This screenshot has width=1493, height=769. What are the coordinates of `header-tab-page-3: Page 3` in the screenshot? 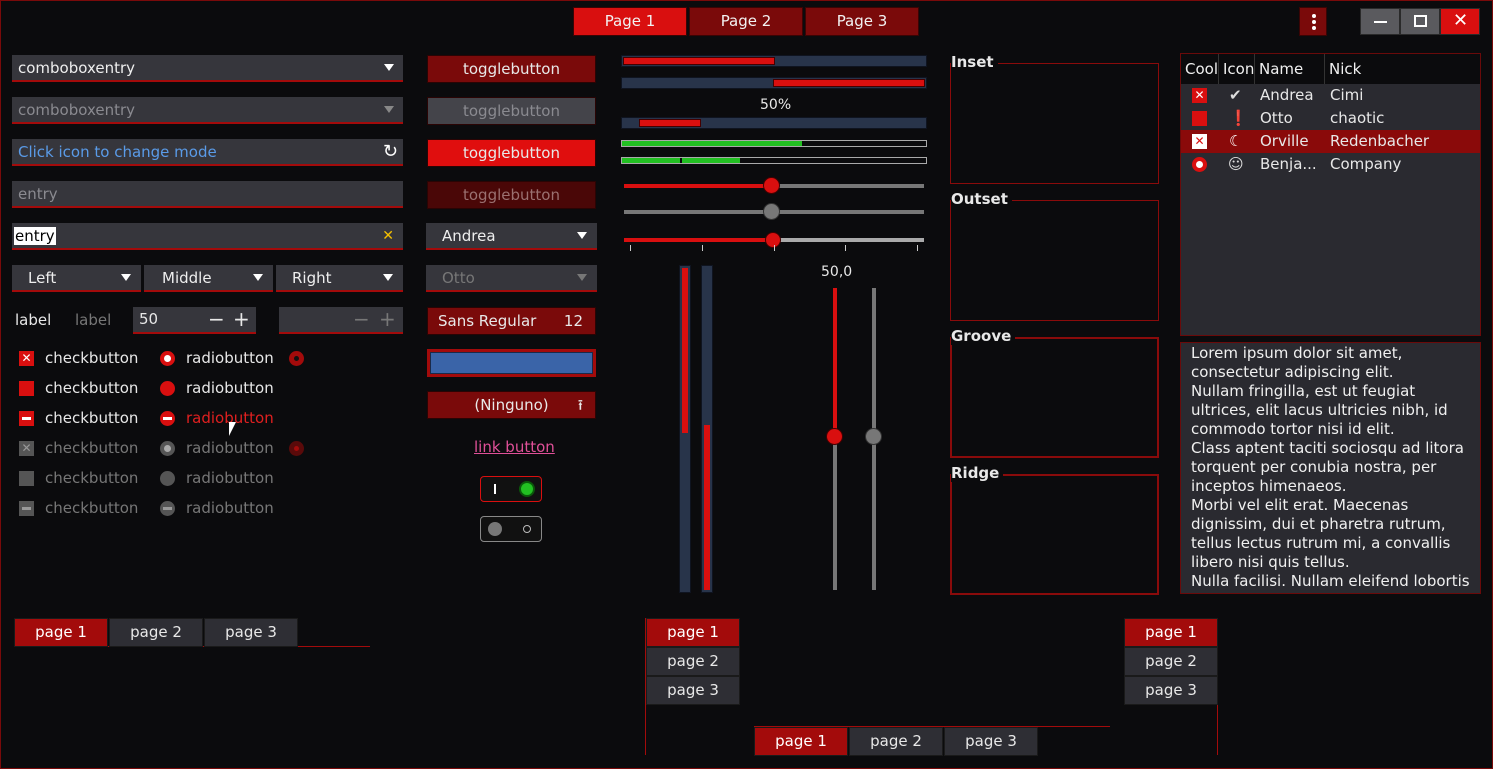 It's located at (862, 21).